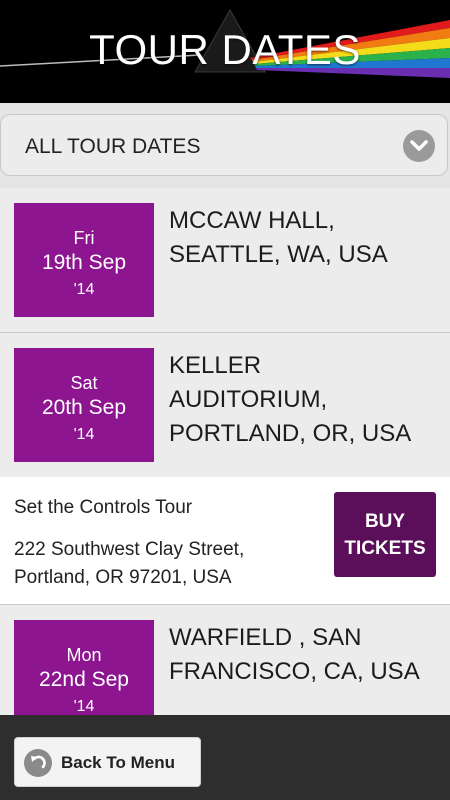 This screenshot has height=800, width=450. I want to click on date-day: Mon, so click(84, 655).